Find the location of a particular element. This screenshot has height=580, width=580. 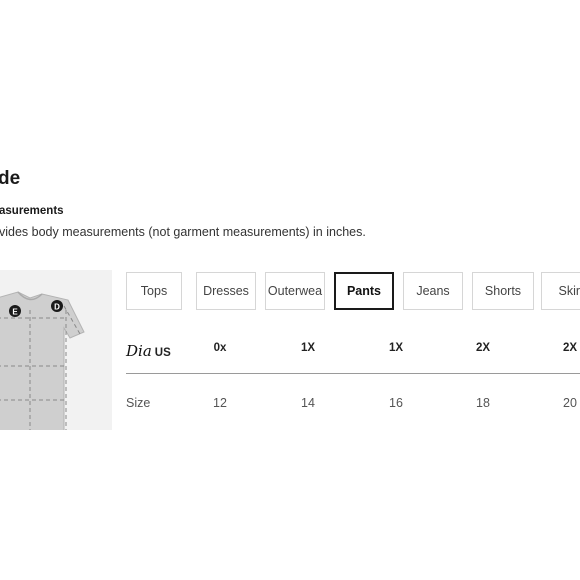

garment-illustration: E D is located at coordinates (56, 350).